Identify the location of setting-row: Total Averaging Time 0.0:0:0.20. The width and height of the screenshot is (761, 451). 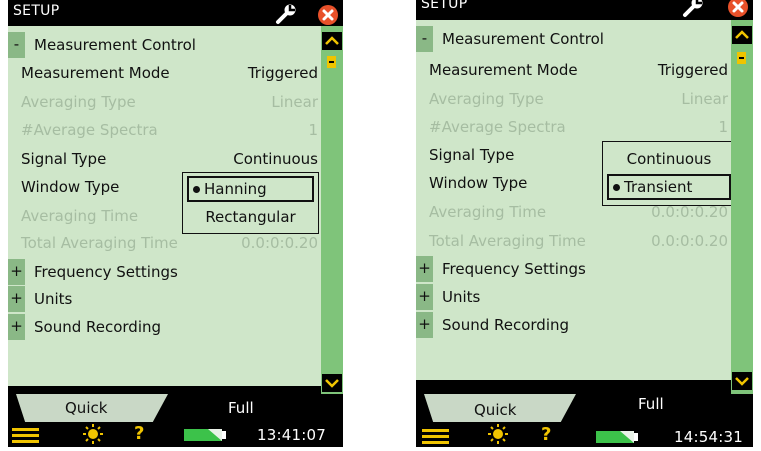
(573, 241).